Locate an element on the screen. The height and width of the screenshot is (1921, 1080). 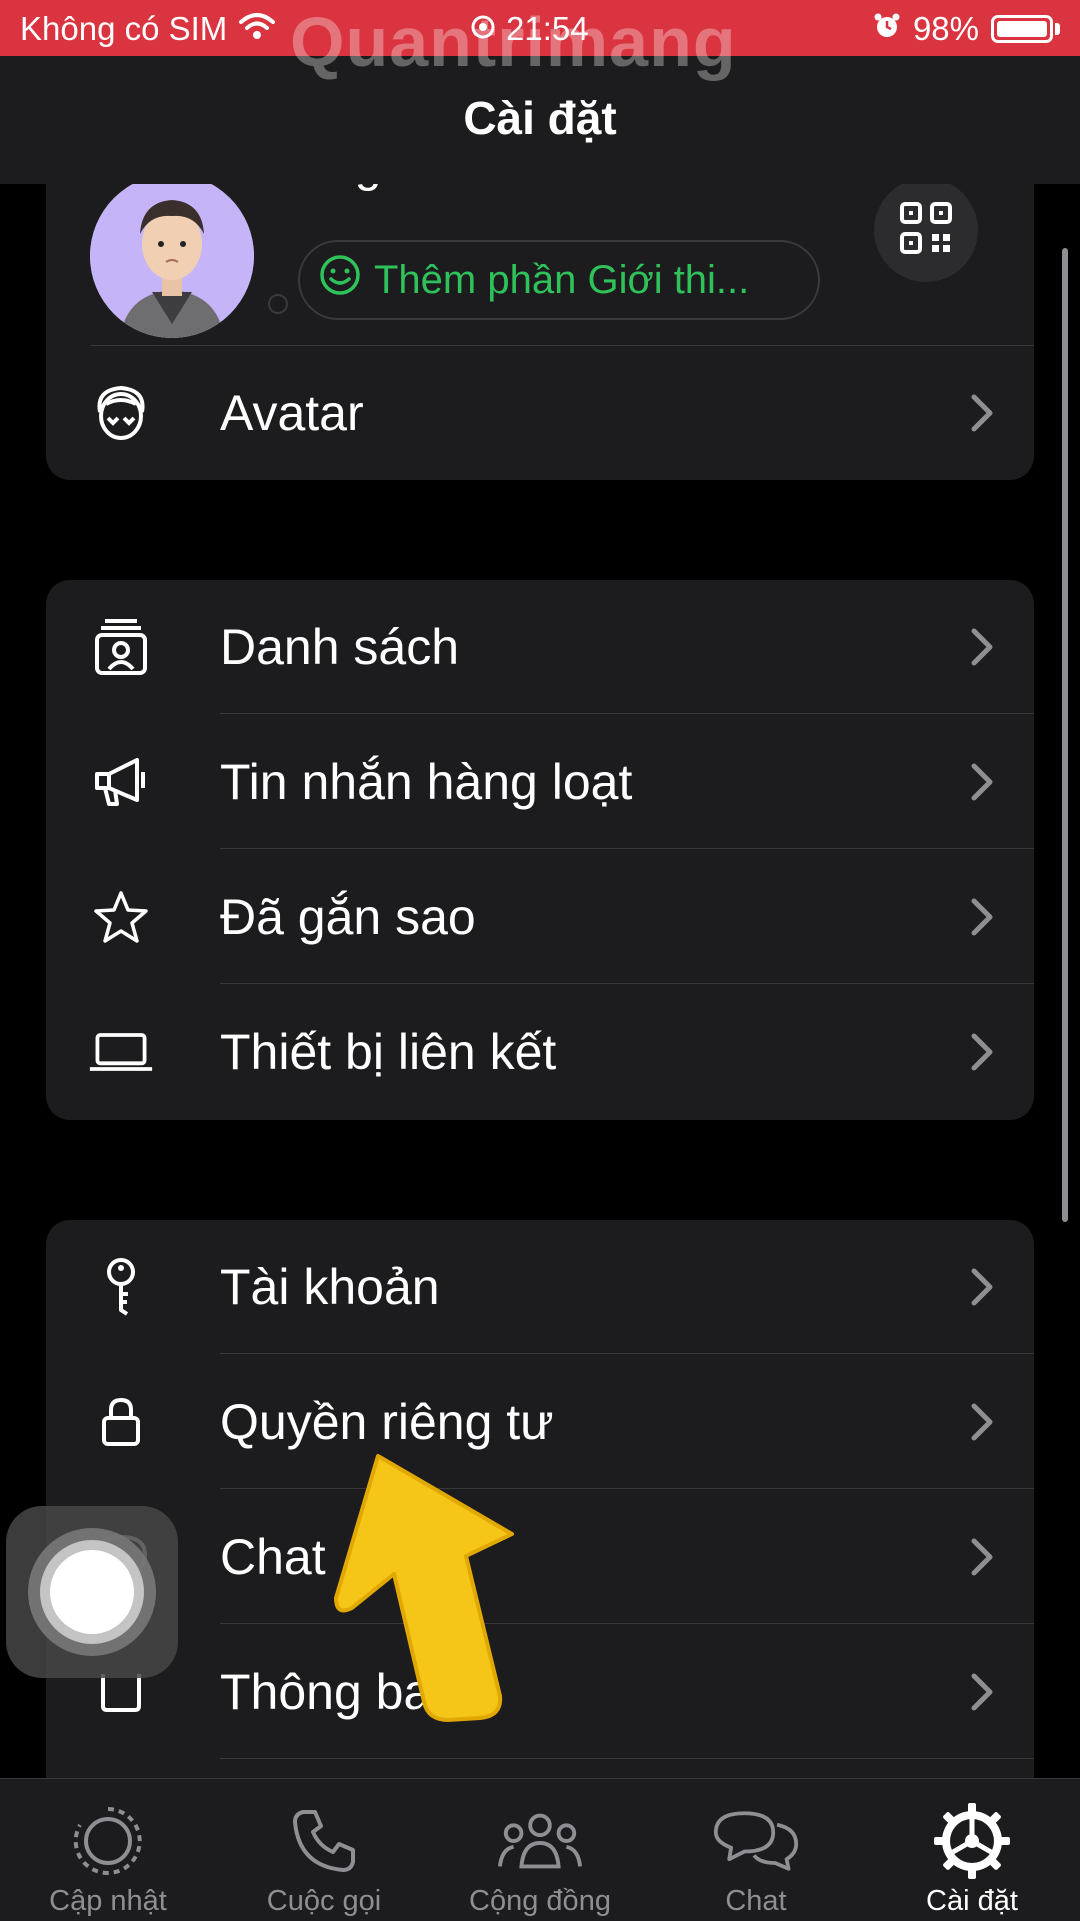
settings-row-starred: Đã gắn sao is located at coordinates (540, 917).